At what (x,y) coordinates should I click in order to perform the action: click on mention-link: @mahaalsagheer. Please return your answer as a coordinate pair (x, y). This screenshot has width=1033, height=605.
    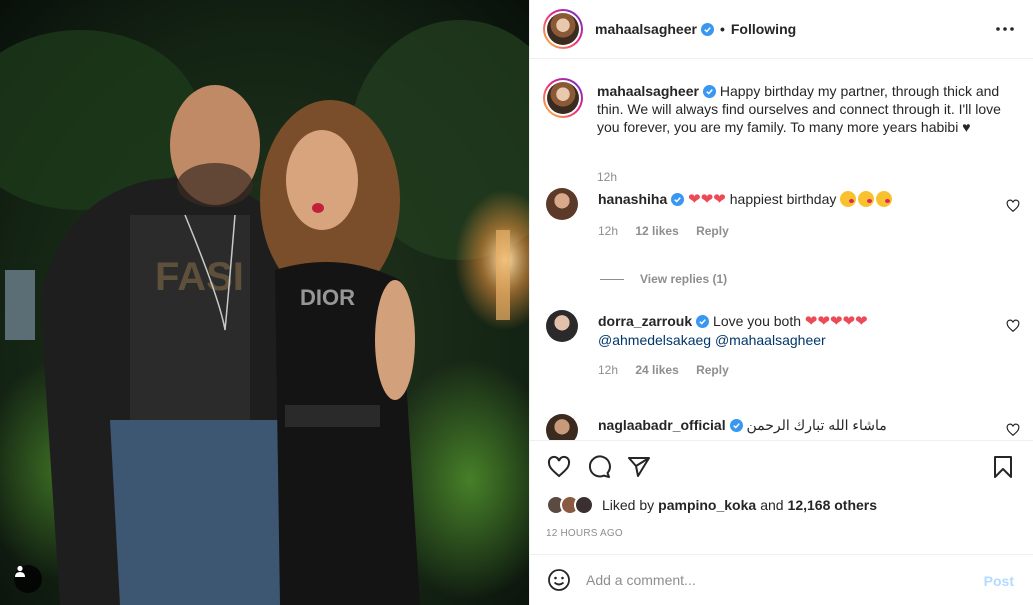
    Looking at the image, I should click on (770, 340).